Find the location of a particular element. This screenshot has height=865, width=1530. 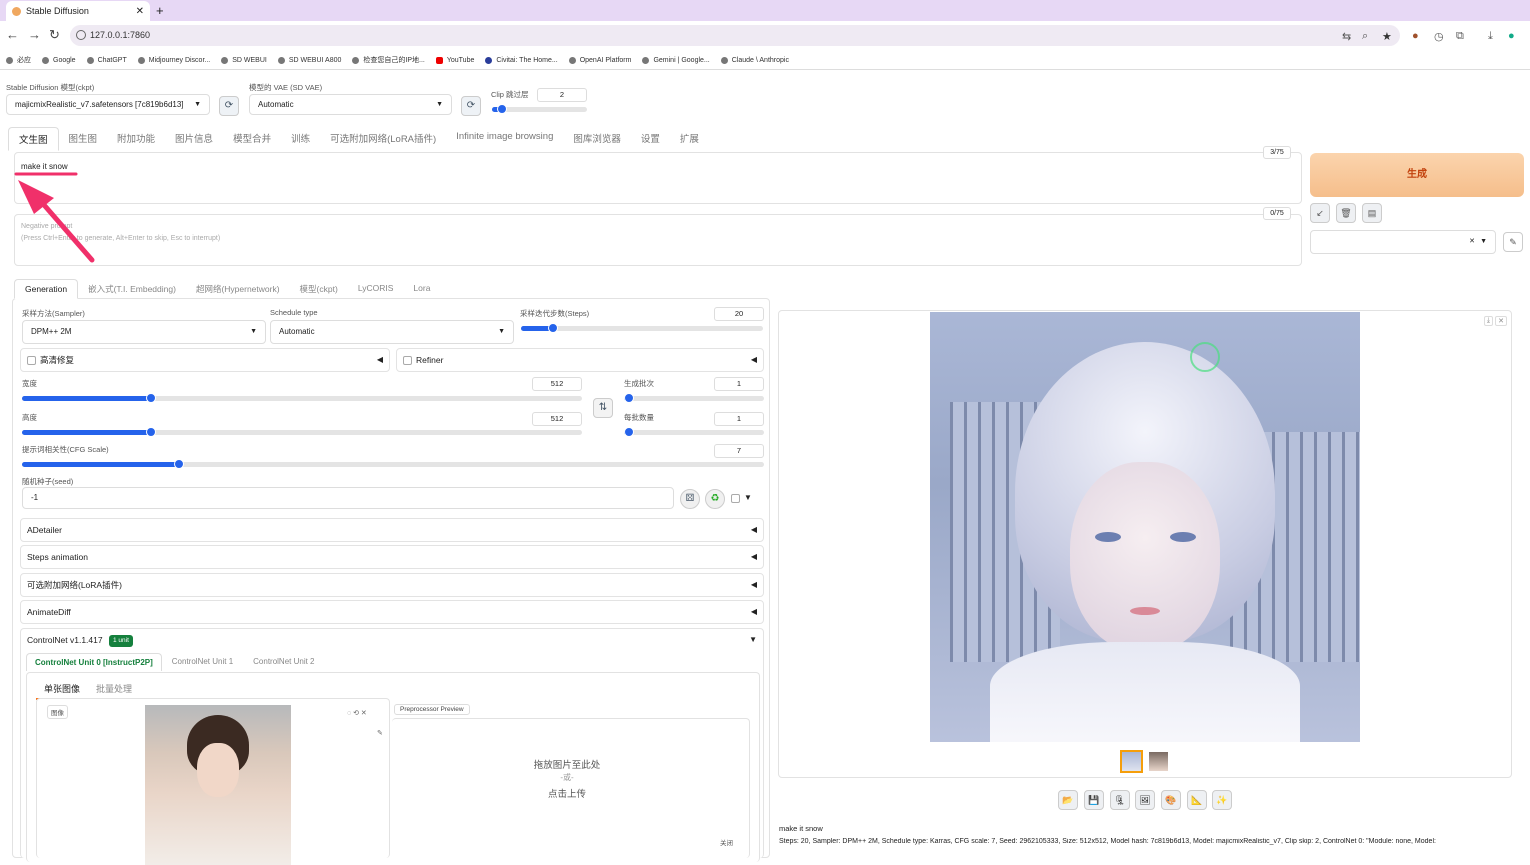

close-tab-icon: ✕ is located at coordinates (140, 11).